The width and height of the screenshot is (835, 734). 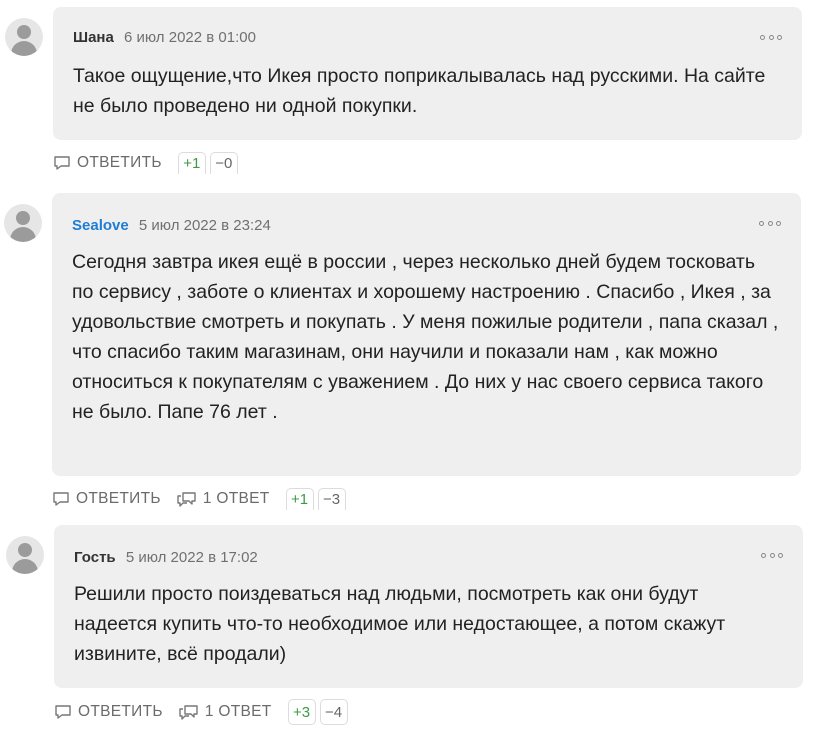 What do you see at coordinates (192, 557) in the screenshot?
I see `comment-date: 5 июл 2022 в 17:02` at bounding box center [192, 557].